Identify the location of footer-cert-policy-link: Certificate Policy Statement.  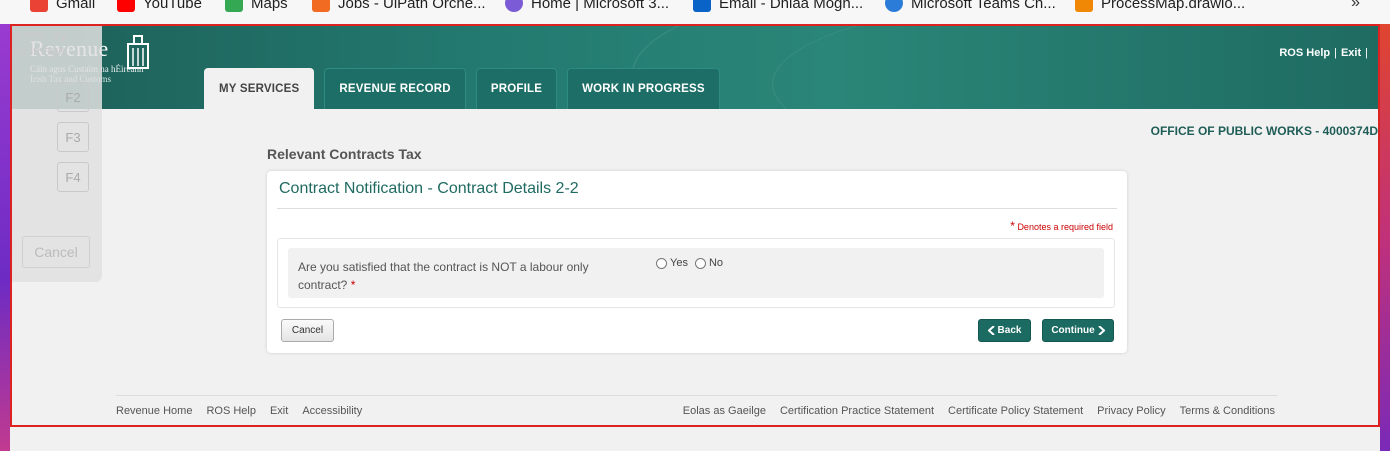
(1015, 411).